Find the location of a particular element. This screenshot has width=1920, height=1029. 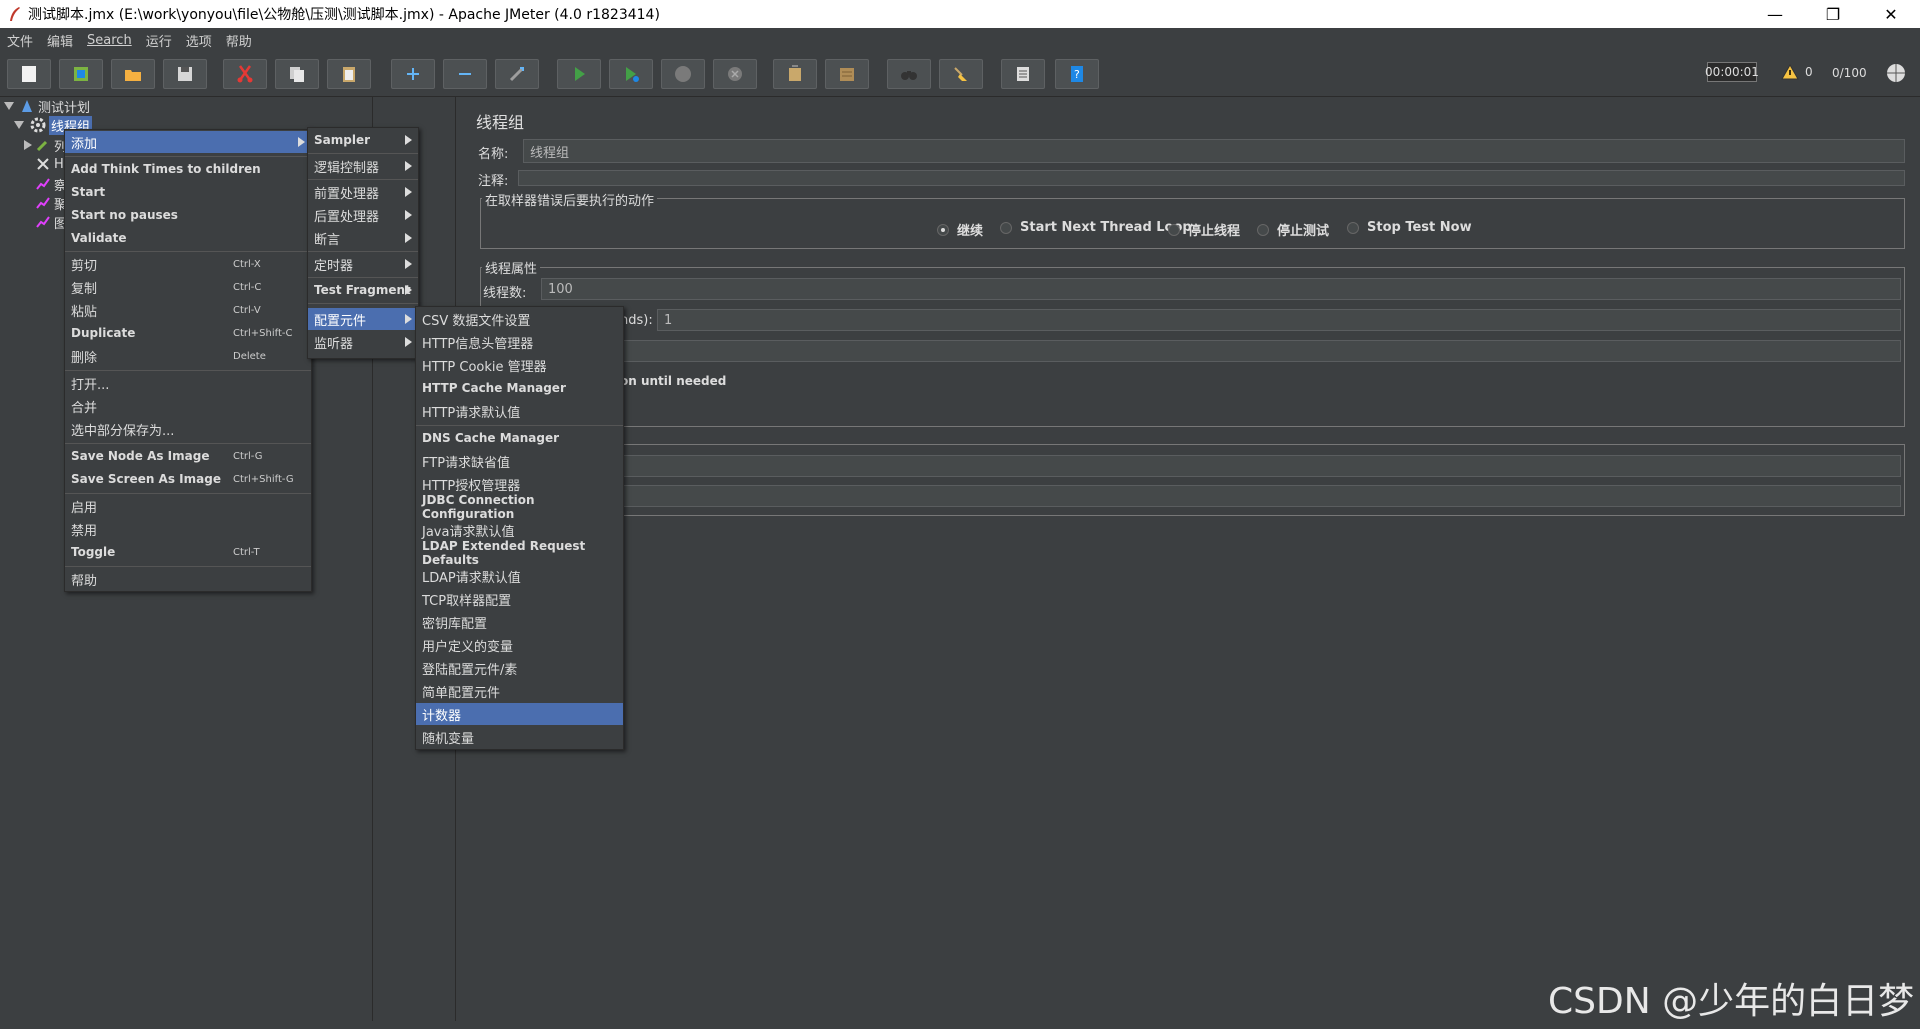

tree-node-child-3: 察 is located at coordinates (51, 184).